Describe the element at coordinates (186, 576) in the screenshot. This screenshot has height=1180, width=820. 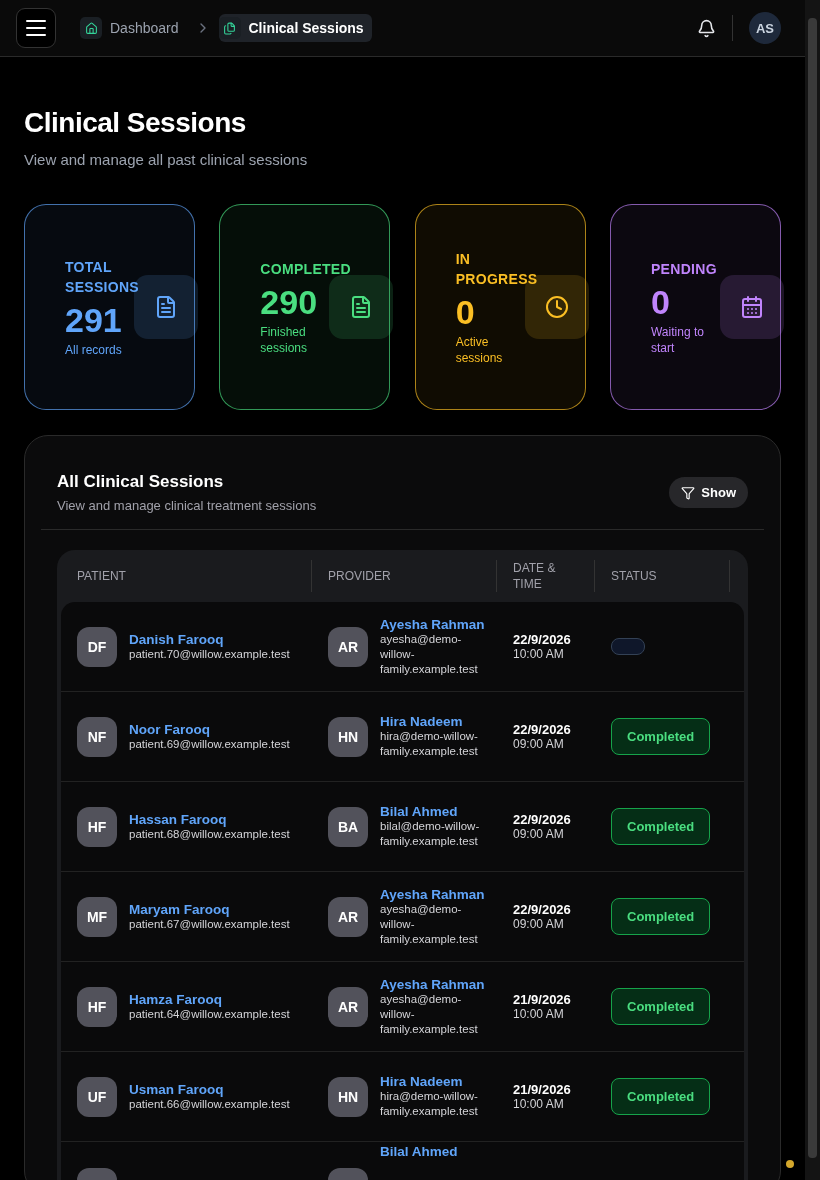
I see `column-header: PATIENT` at that location.